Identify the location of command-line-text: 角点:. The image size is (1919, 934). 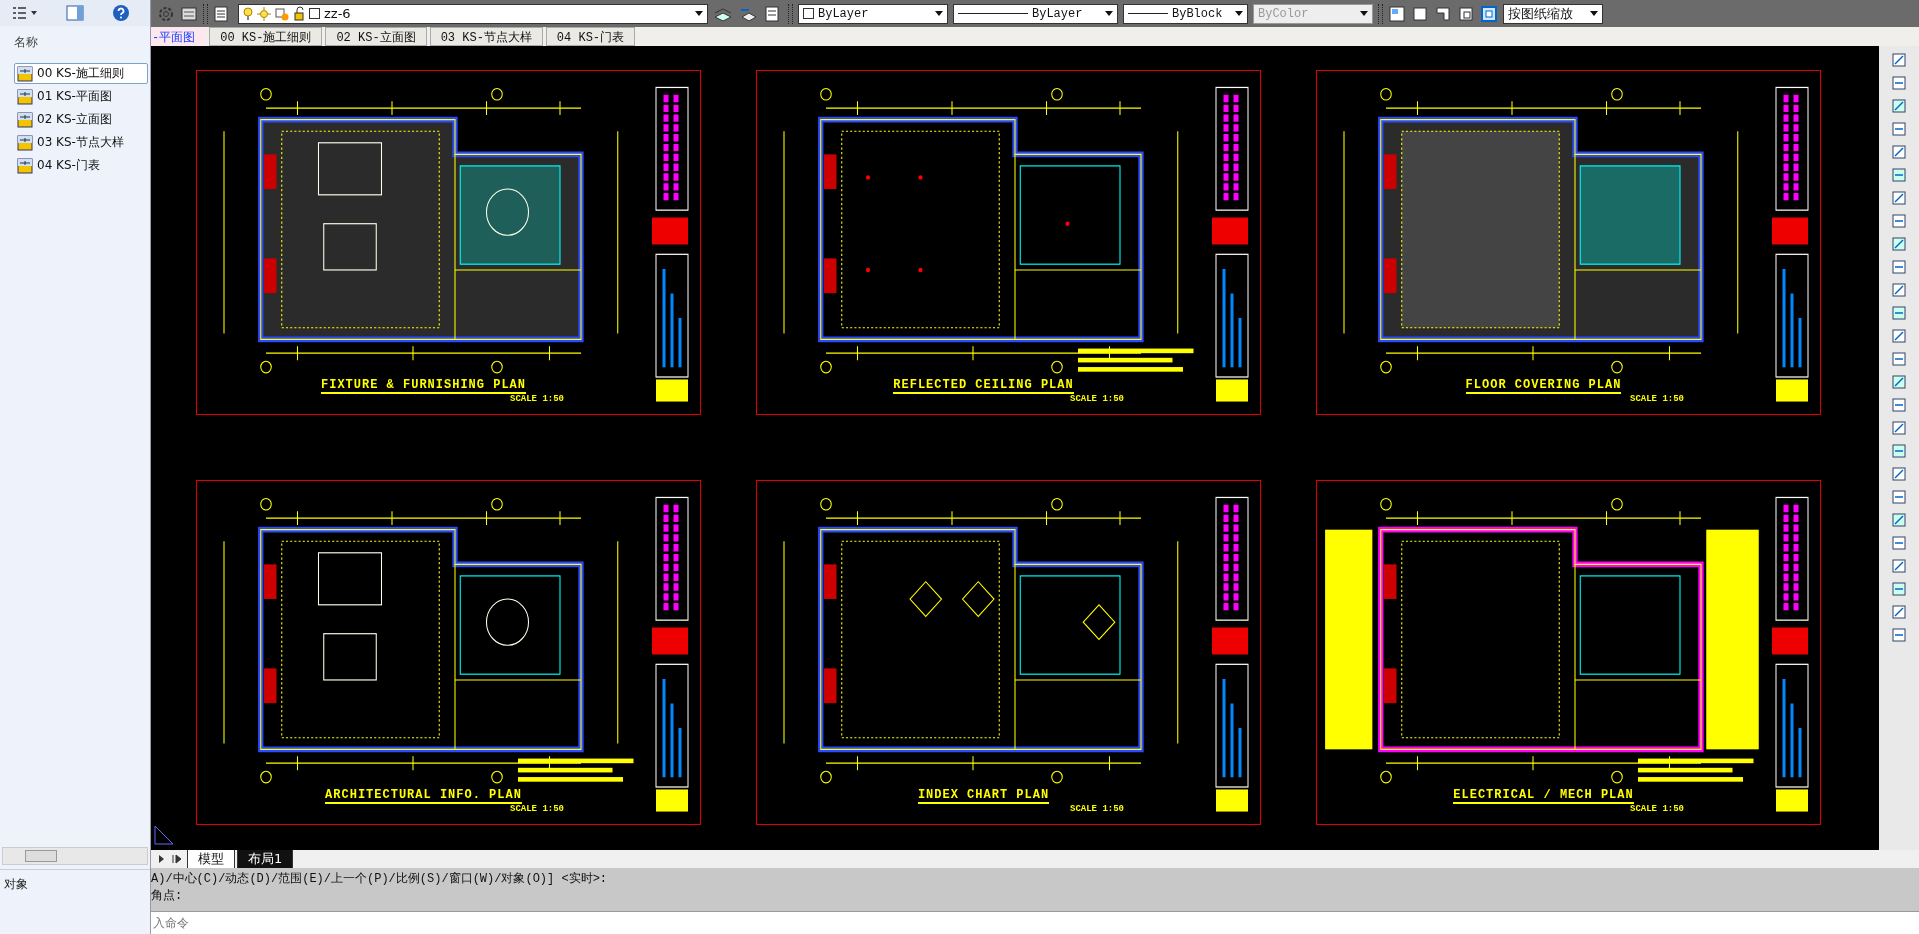
(167, 896).